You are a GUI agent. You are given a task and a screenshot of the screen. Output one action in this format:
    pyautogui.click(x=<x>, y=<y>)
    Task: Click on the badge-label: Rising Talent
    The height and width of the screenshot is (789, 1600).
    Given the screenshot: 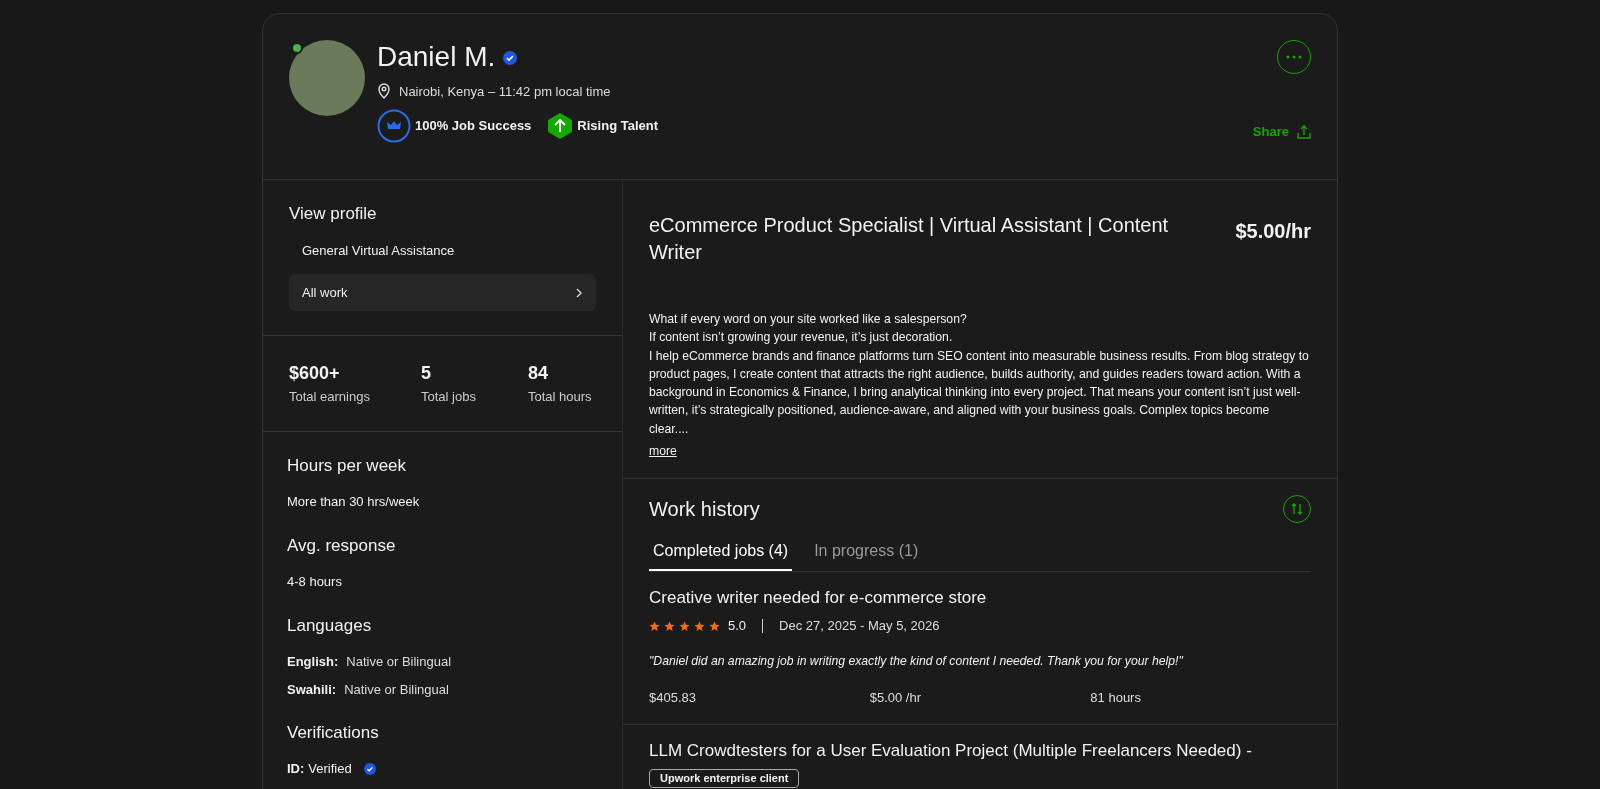 What is the action you would take?
    pyautogui.click(x=617, y=126)
    